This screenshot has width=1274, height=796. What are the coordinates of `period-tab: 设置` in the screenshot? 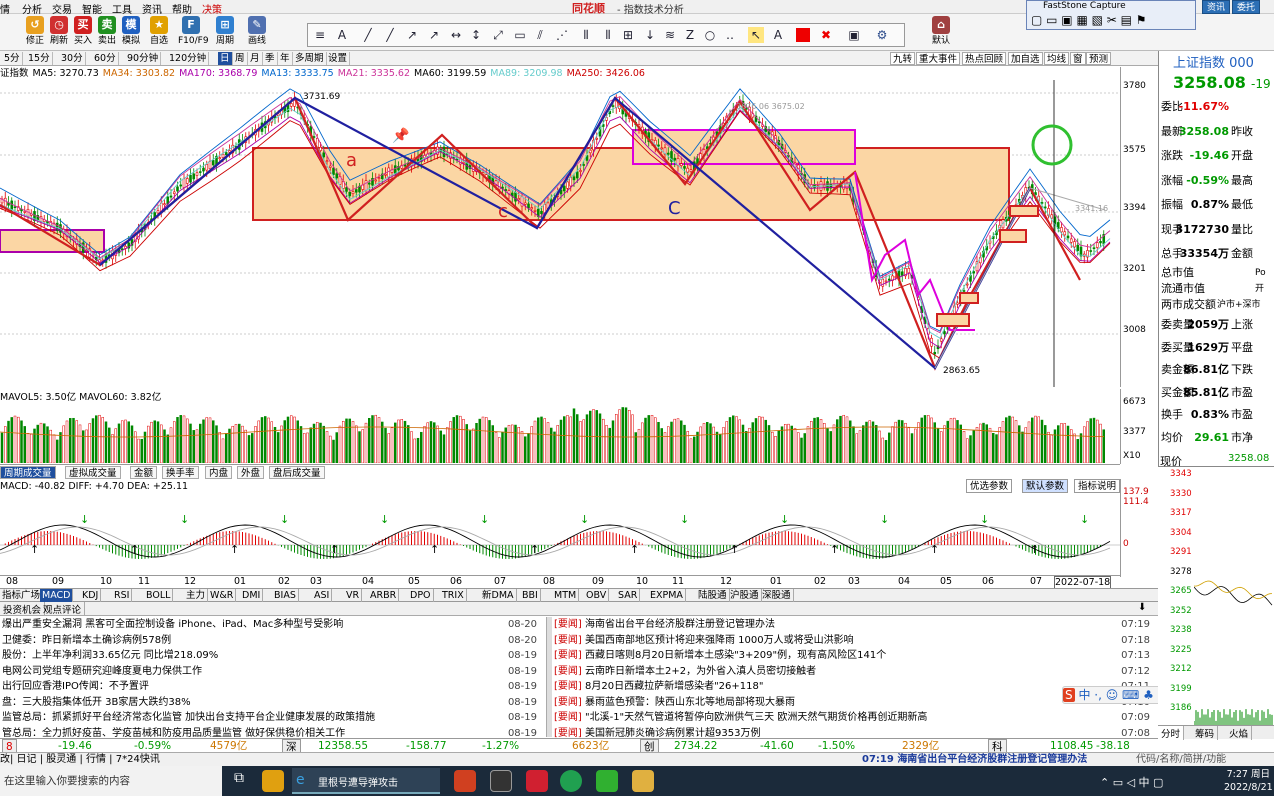 It's located at (338, 58).